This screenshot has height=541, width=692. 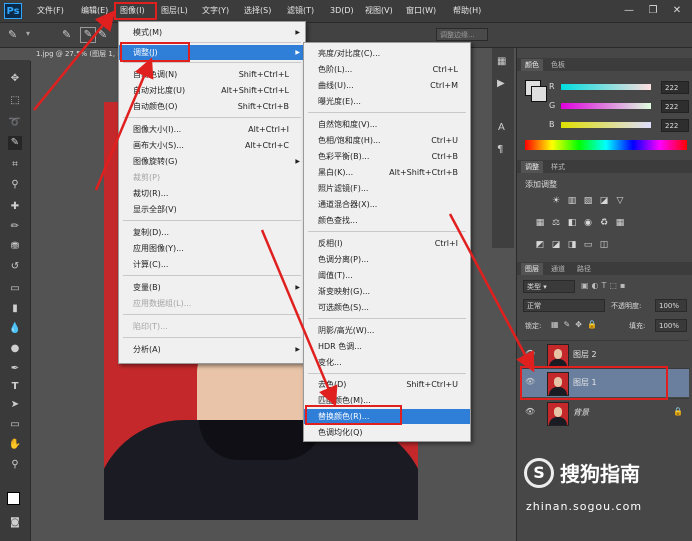 What do you see at coordinates (74, 60) in the screenshot?
I see `arrow-to-image-menu` at bounding box center [74, 60].